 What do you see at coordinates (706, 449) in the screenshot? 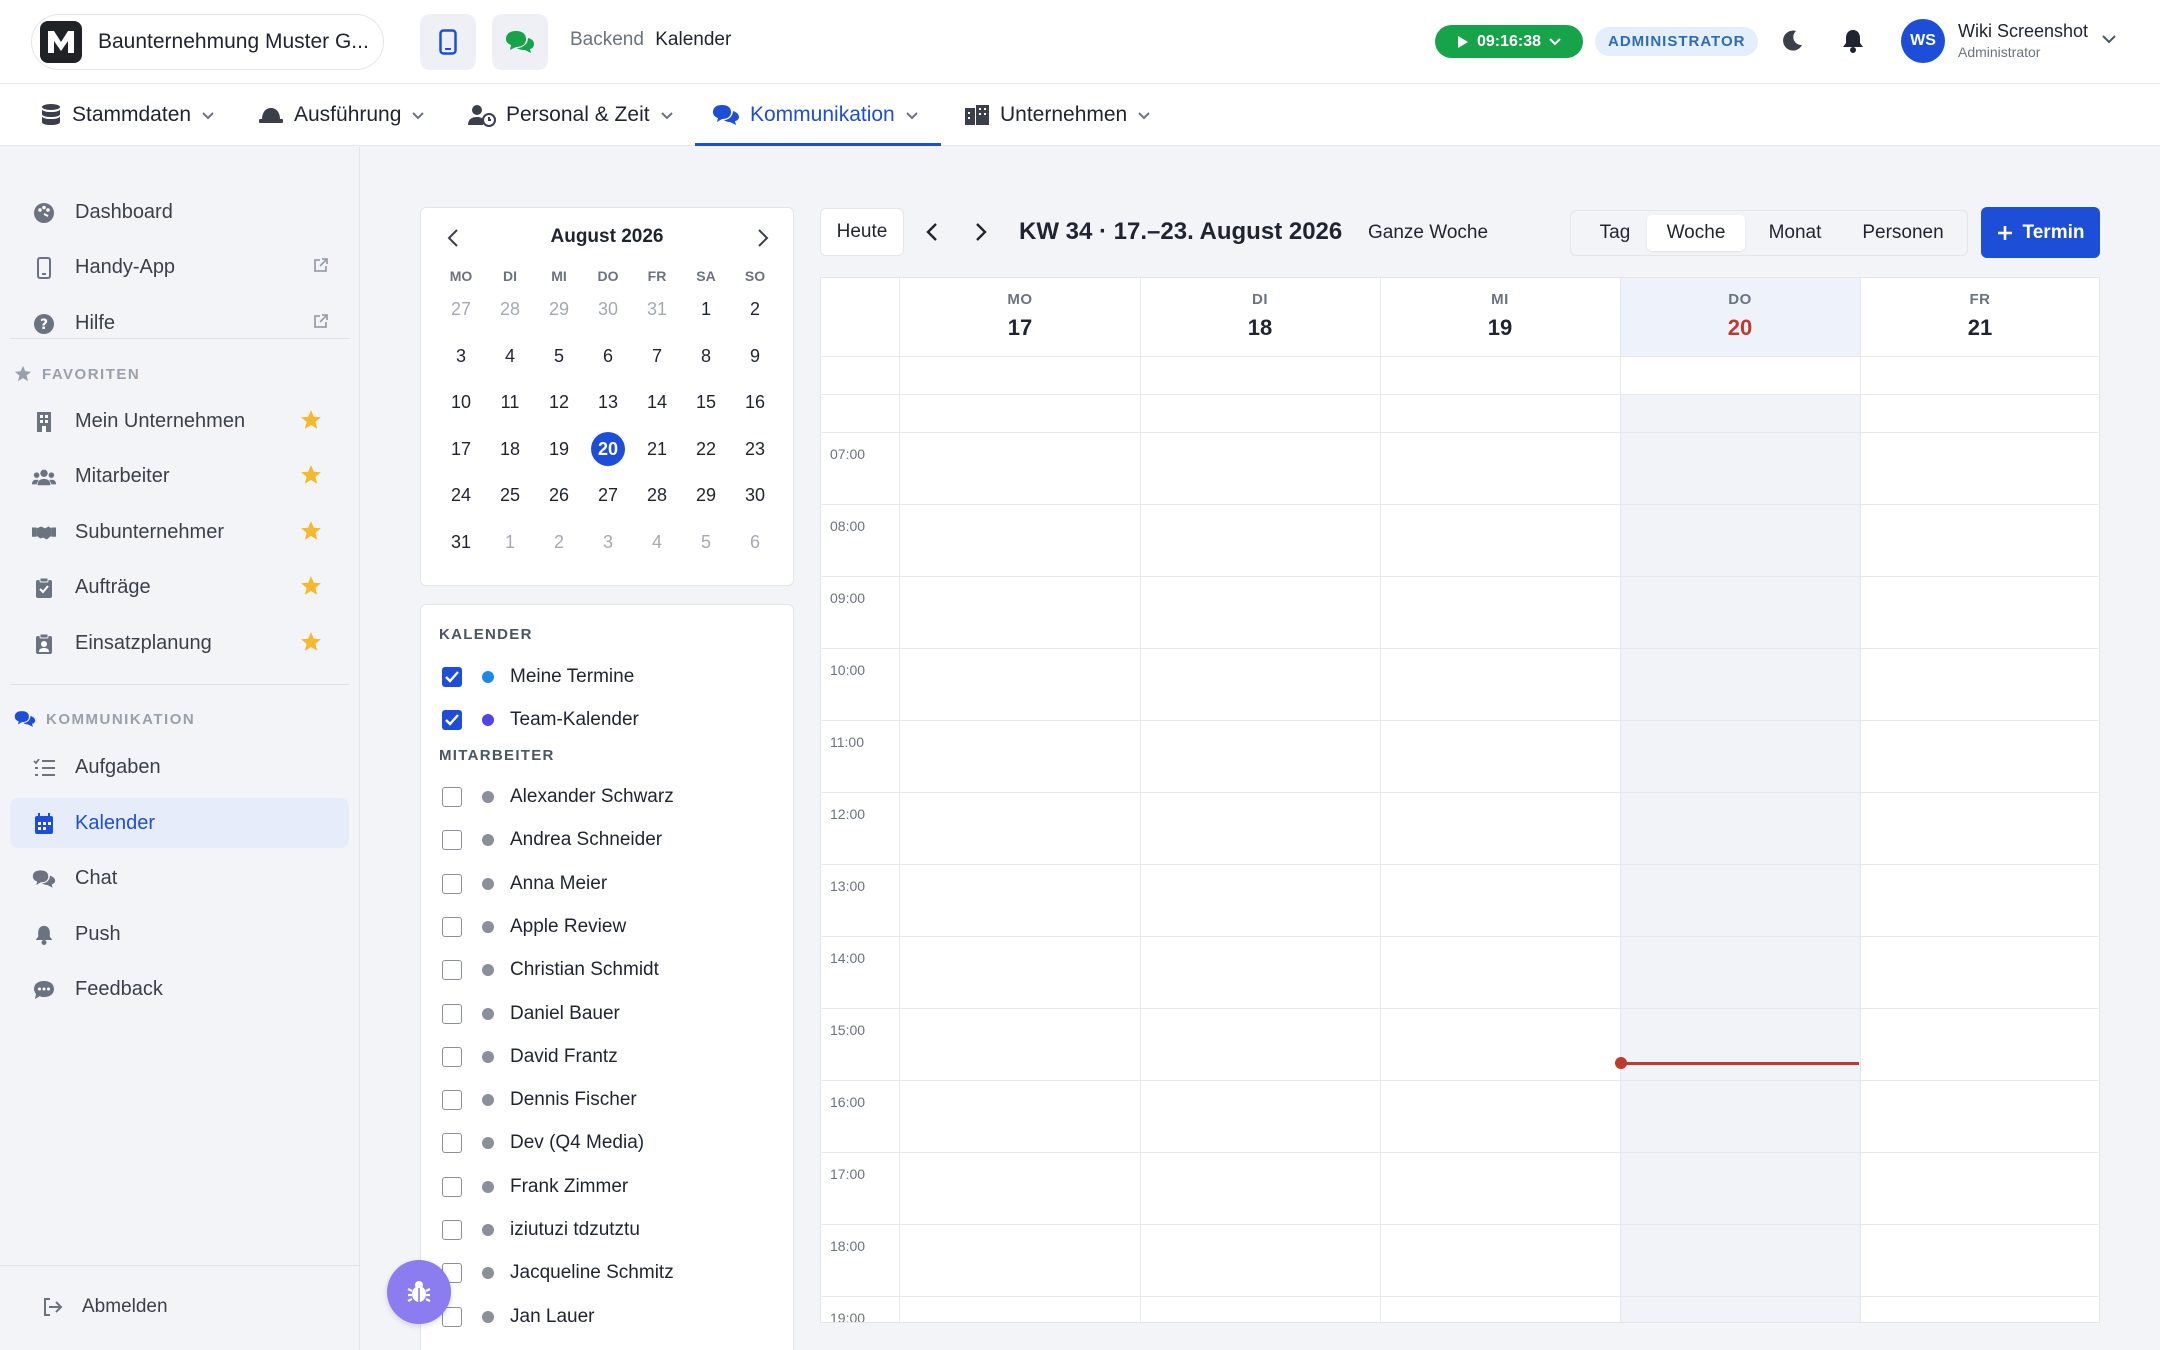
I see `calendar-day: 22` at bounding box center [706, 449].